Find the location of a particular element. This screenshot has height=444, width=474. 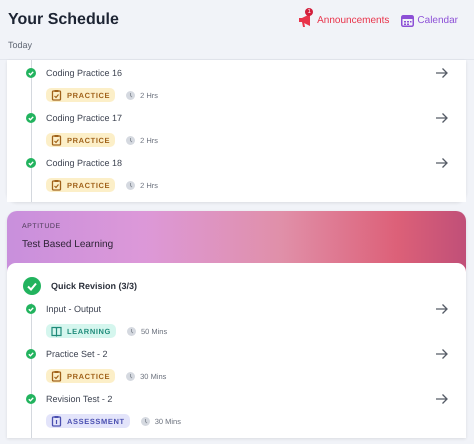

item-title: Input - Output is located at coordinates (74, 309).